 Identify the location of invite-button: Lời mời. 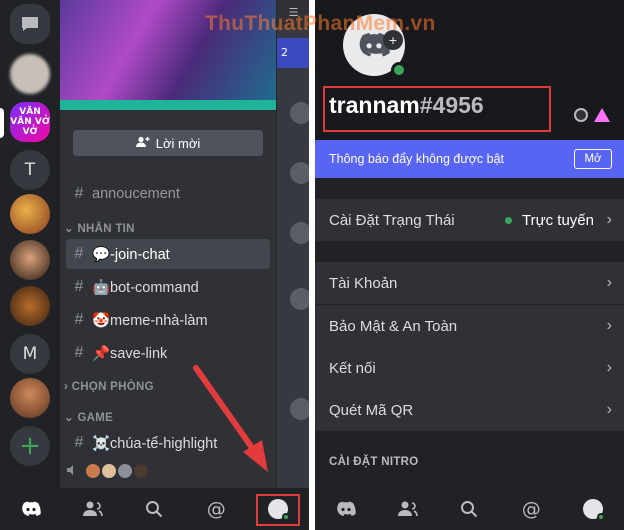
(168, 143).